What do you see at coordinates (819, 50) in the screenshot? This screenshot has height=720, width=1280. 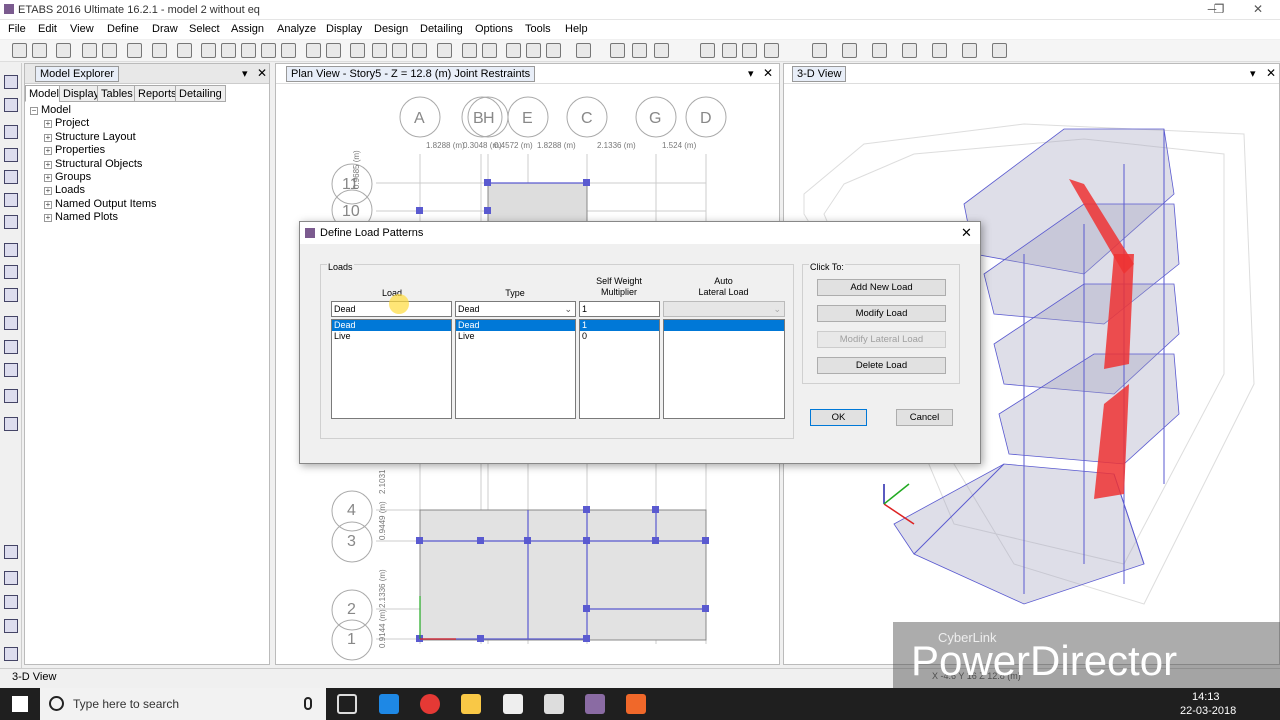 I see `section-i-icon` at bounding box center [819, 50].